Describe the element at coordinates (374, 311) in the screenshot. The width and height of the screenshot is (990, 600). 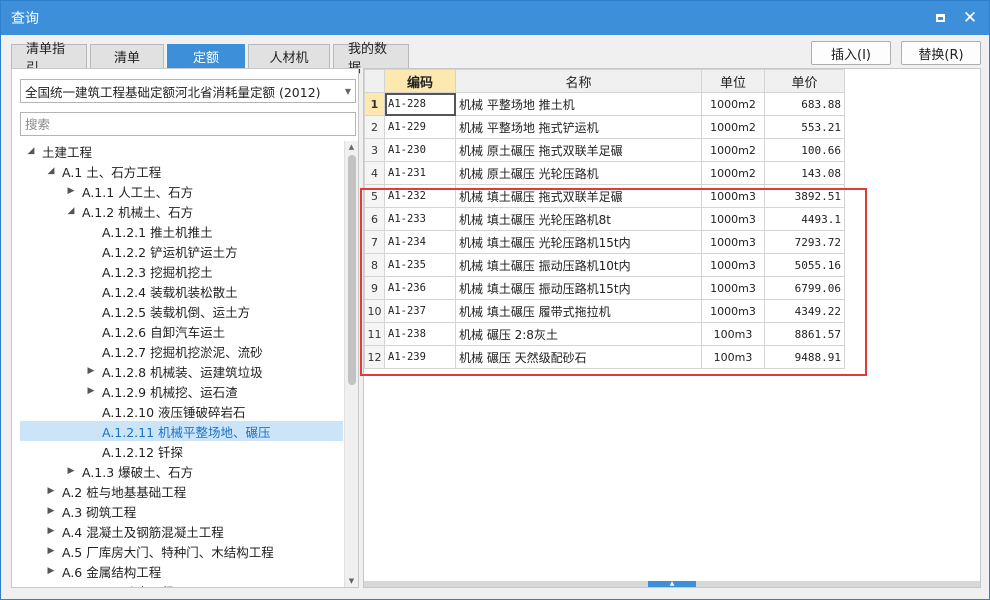
I see `row-number-cell: 10` at that location.